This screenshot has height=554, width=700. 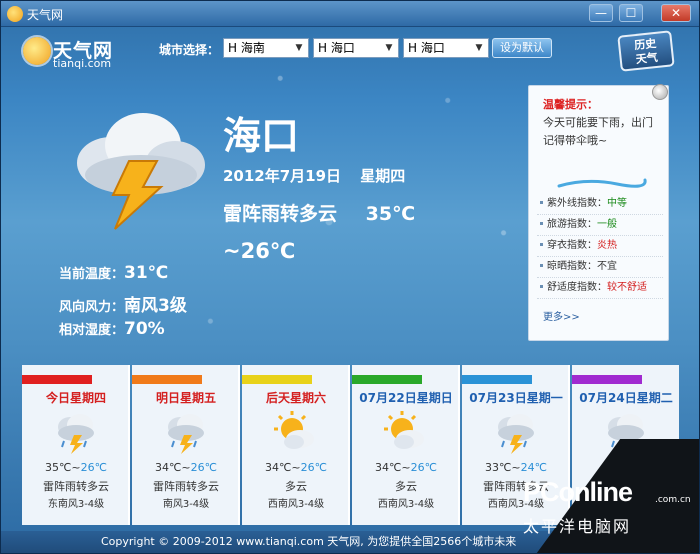 What do you see at coordinates (383, 176) in the screenshot?
I see `current-weekday: 星期四` at bounding box center [383, 176].